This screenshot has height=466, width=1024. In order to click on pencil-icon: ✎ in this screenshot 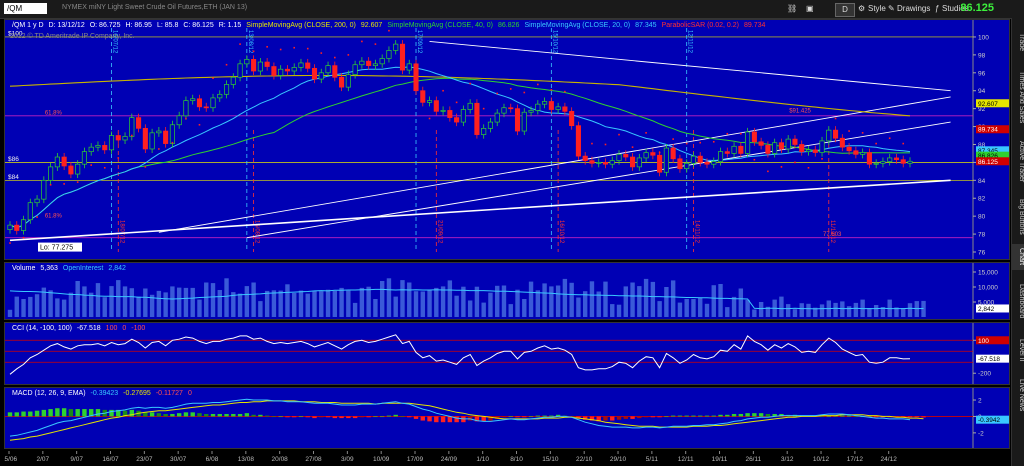, I will do `click(891, 8)`.